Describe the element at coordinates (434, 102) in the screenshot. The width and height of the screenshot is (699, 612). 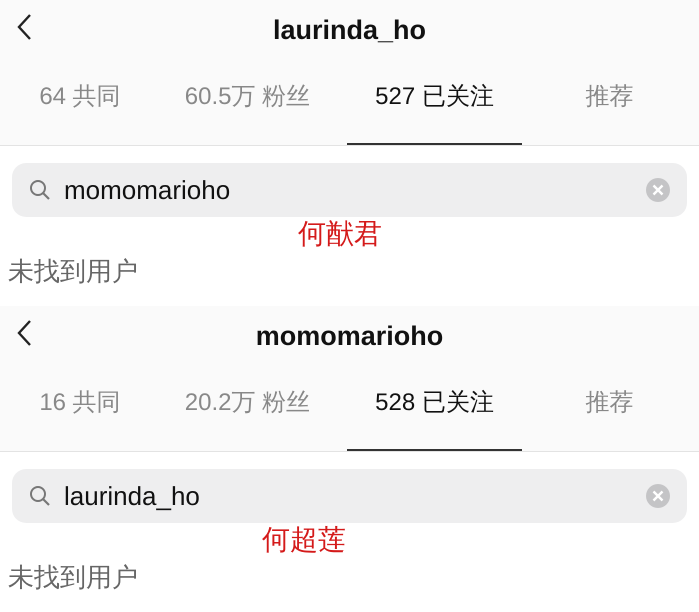
I see `tab: 527 已关注` at that location.